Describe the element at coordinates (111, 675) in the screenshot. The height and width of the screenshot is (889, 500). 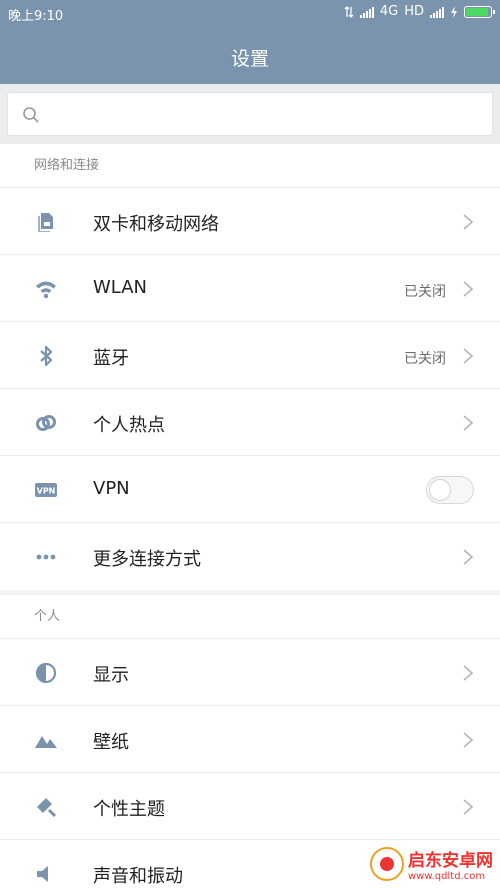
I see `settings-item-label: 显示` at that location.